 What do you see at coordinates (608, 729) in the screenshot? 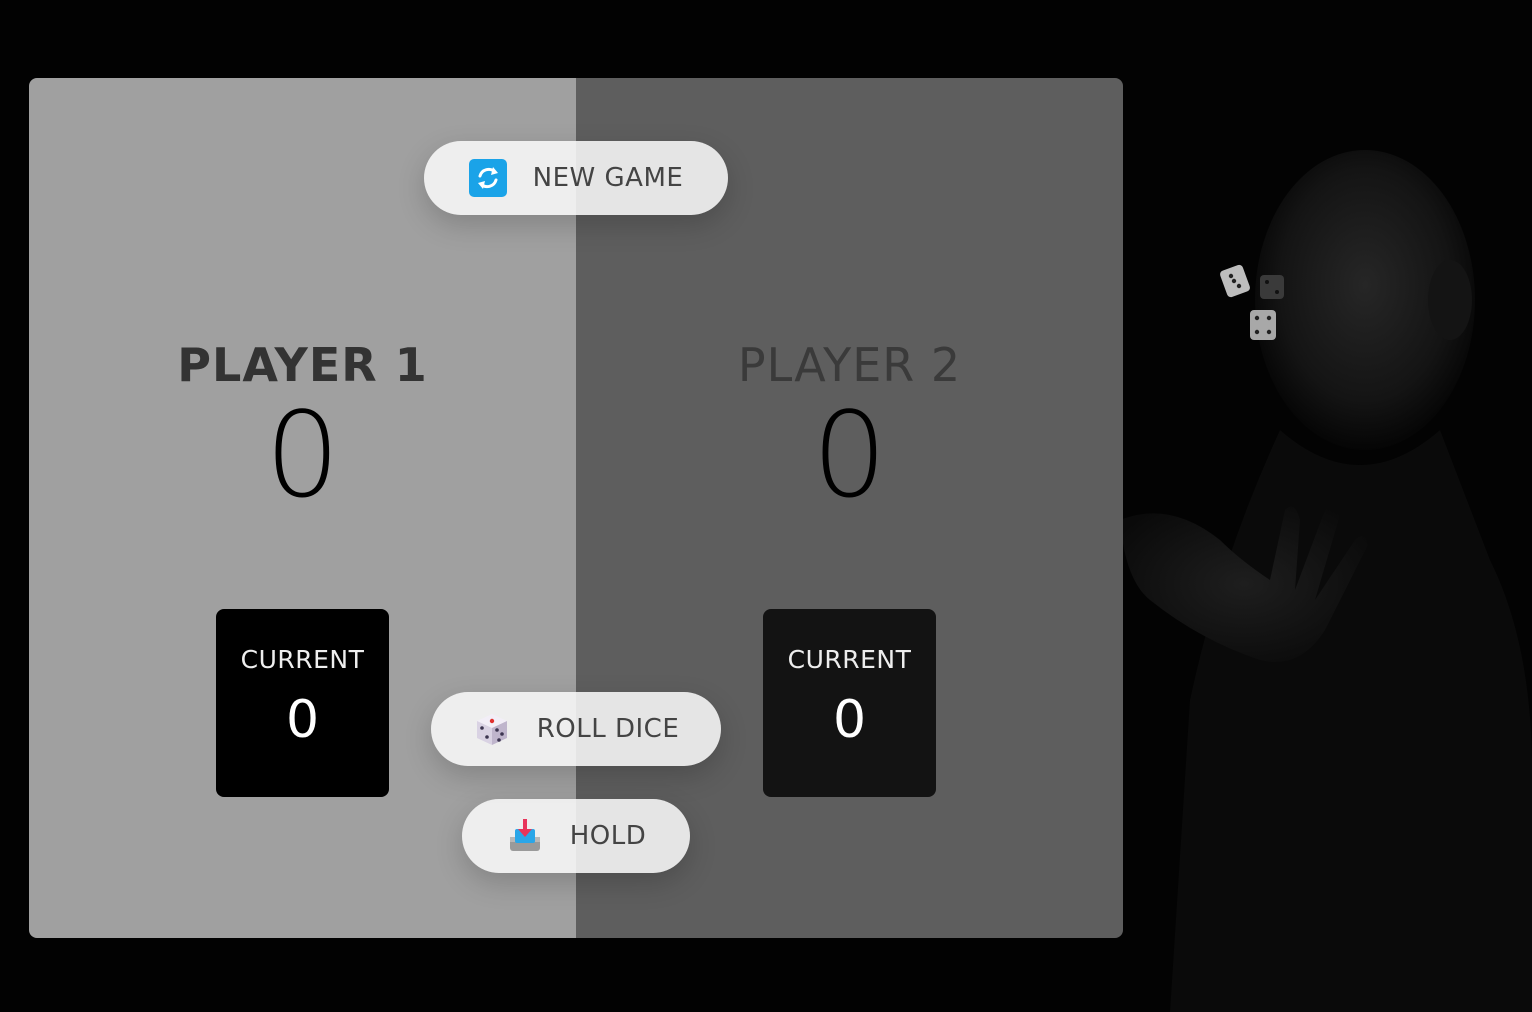
I see `roll-dice-label: ROLL DICE` at bounding box center [608, 729].